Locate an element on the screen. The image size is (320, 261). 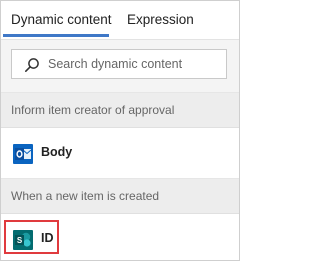
section-header-new-item: When a new item is created is located at coordinates (120, 196).